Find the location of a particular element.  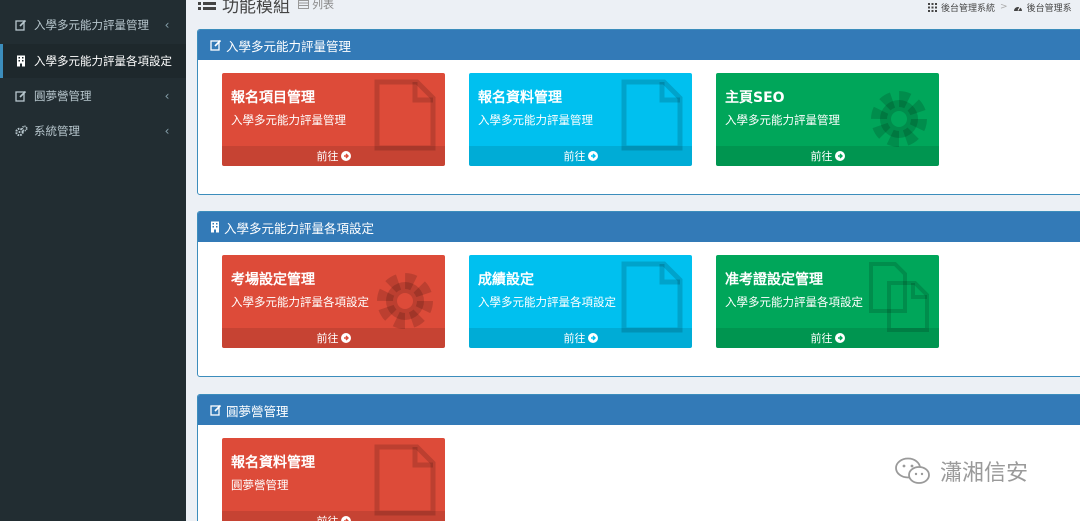

page-subtitle: 列表 is located at coordinates (316, 6).